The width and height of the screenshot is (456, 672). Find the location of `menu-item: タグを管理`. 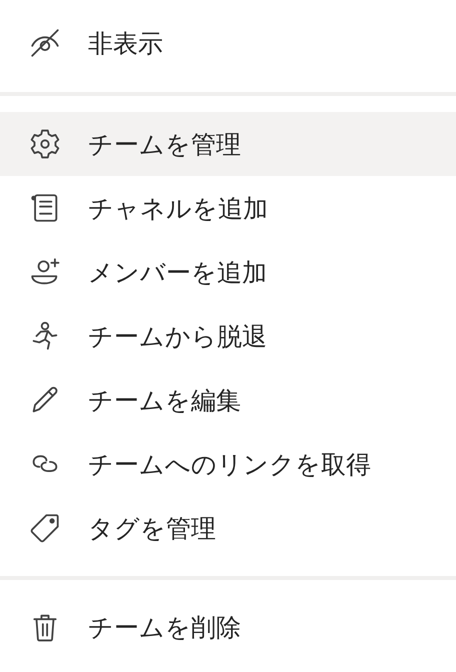

menu-item: タグを管理 is located at coordinates (228, 528).